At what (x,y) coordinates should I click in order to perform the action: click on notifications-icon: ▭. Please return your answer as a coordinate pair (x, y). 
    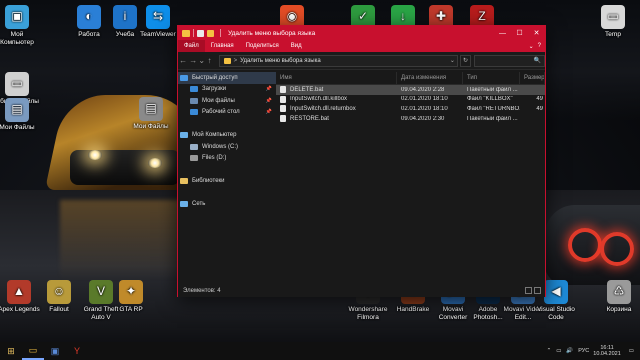
    Looking at the image, I should click on (631, 351).